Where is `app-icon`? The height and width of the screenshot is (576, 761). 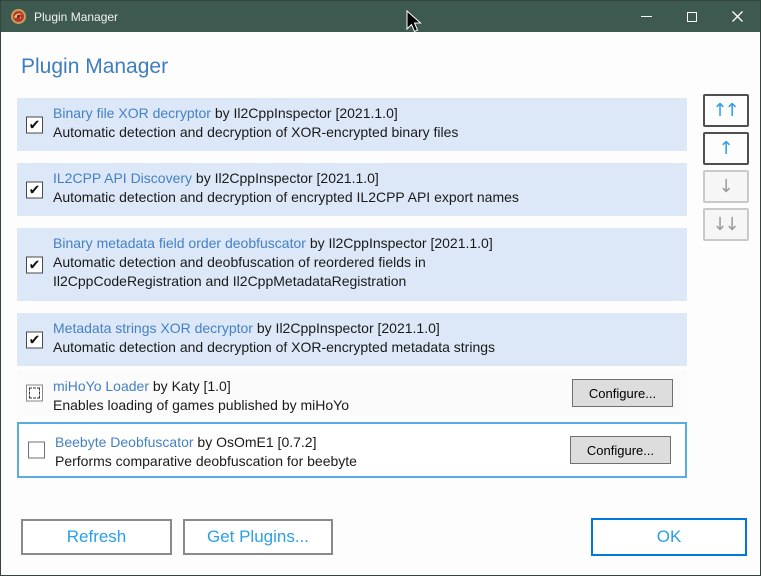
app-icon is located at coordinates (18, 16).